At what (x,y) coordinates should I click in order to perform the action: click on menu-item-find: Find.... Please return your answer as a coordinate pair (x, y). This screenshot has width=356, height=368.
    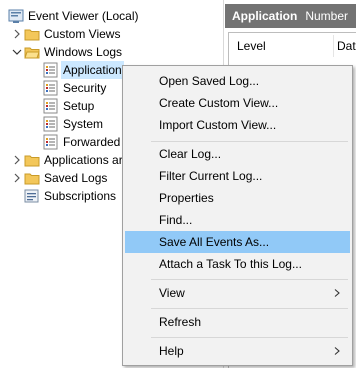
    Looking at the image, I should click on (237, 220).